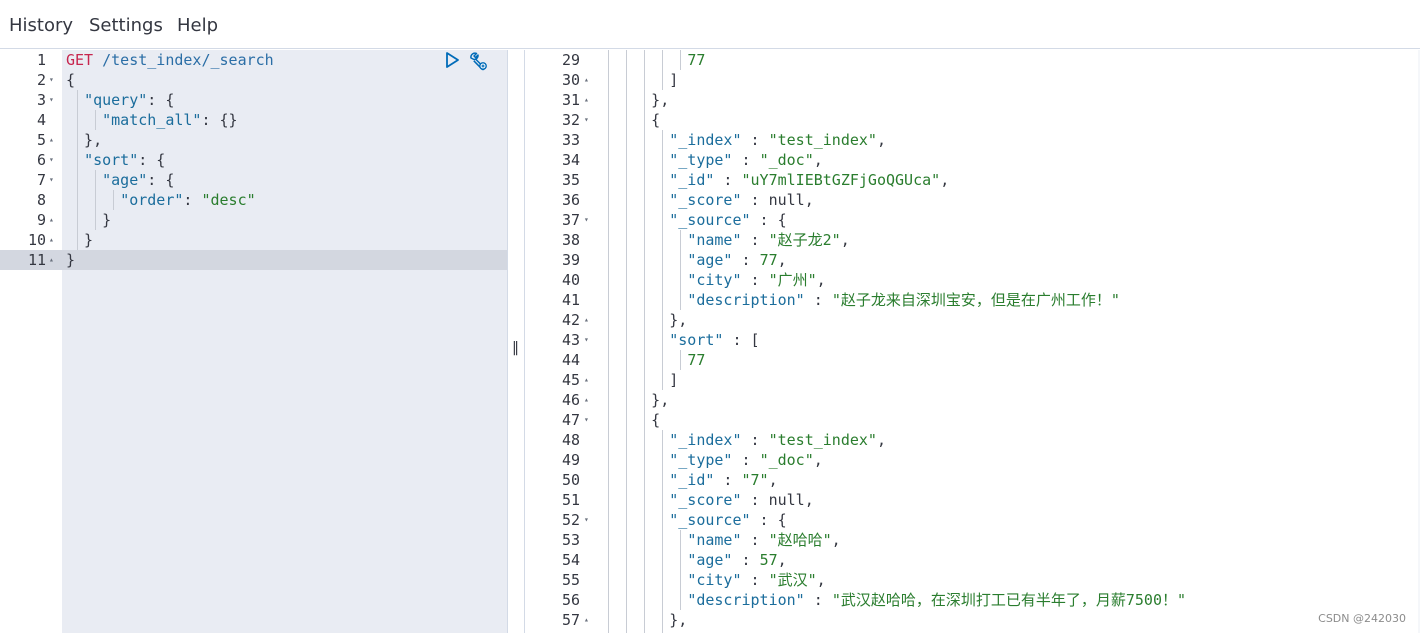 The height and width of the screenshot is (633, 1420). What do you see at coordinates (41, 80) in the screenshot?
I see `line-number: 2` at bounding box center [41, 80].